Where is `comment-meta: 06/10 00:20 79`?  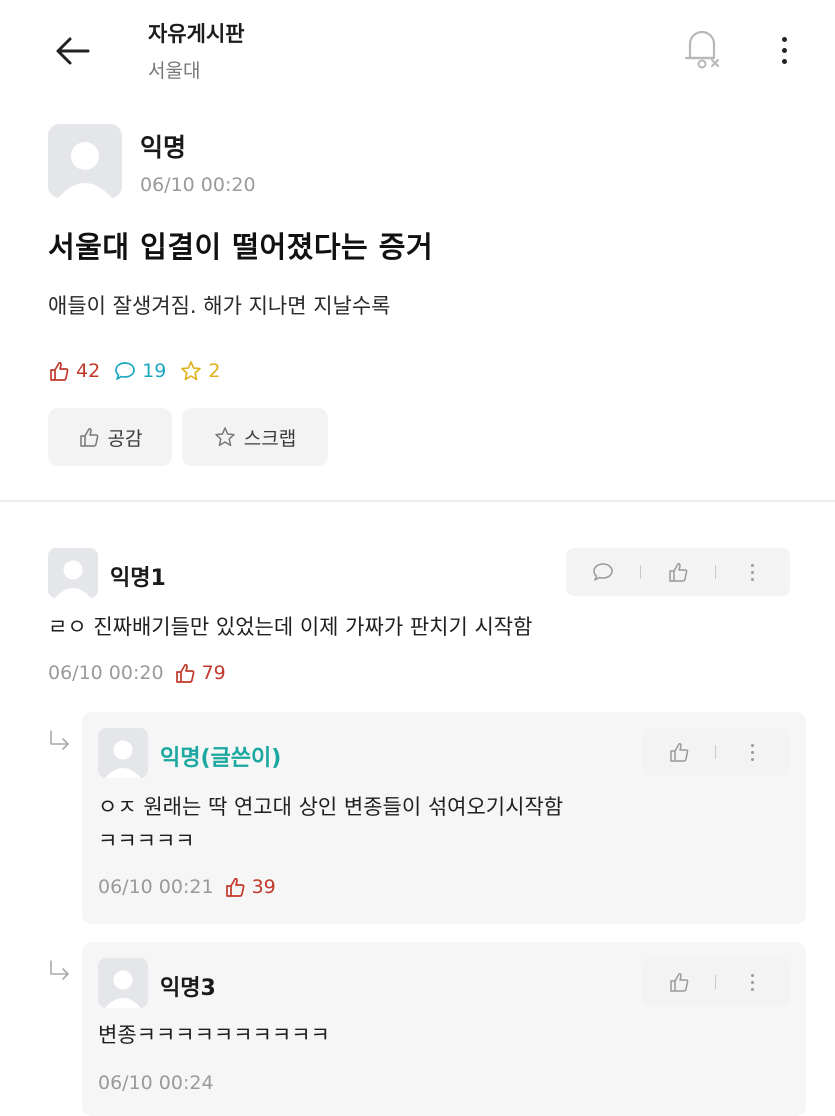
comment-meta: 06/10 00:20 79 is located at coordinates (137, 673).